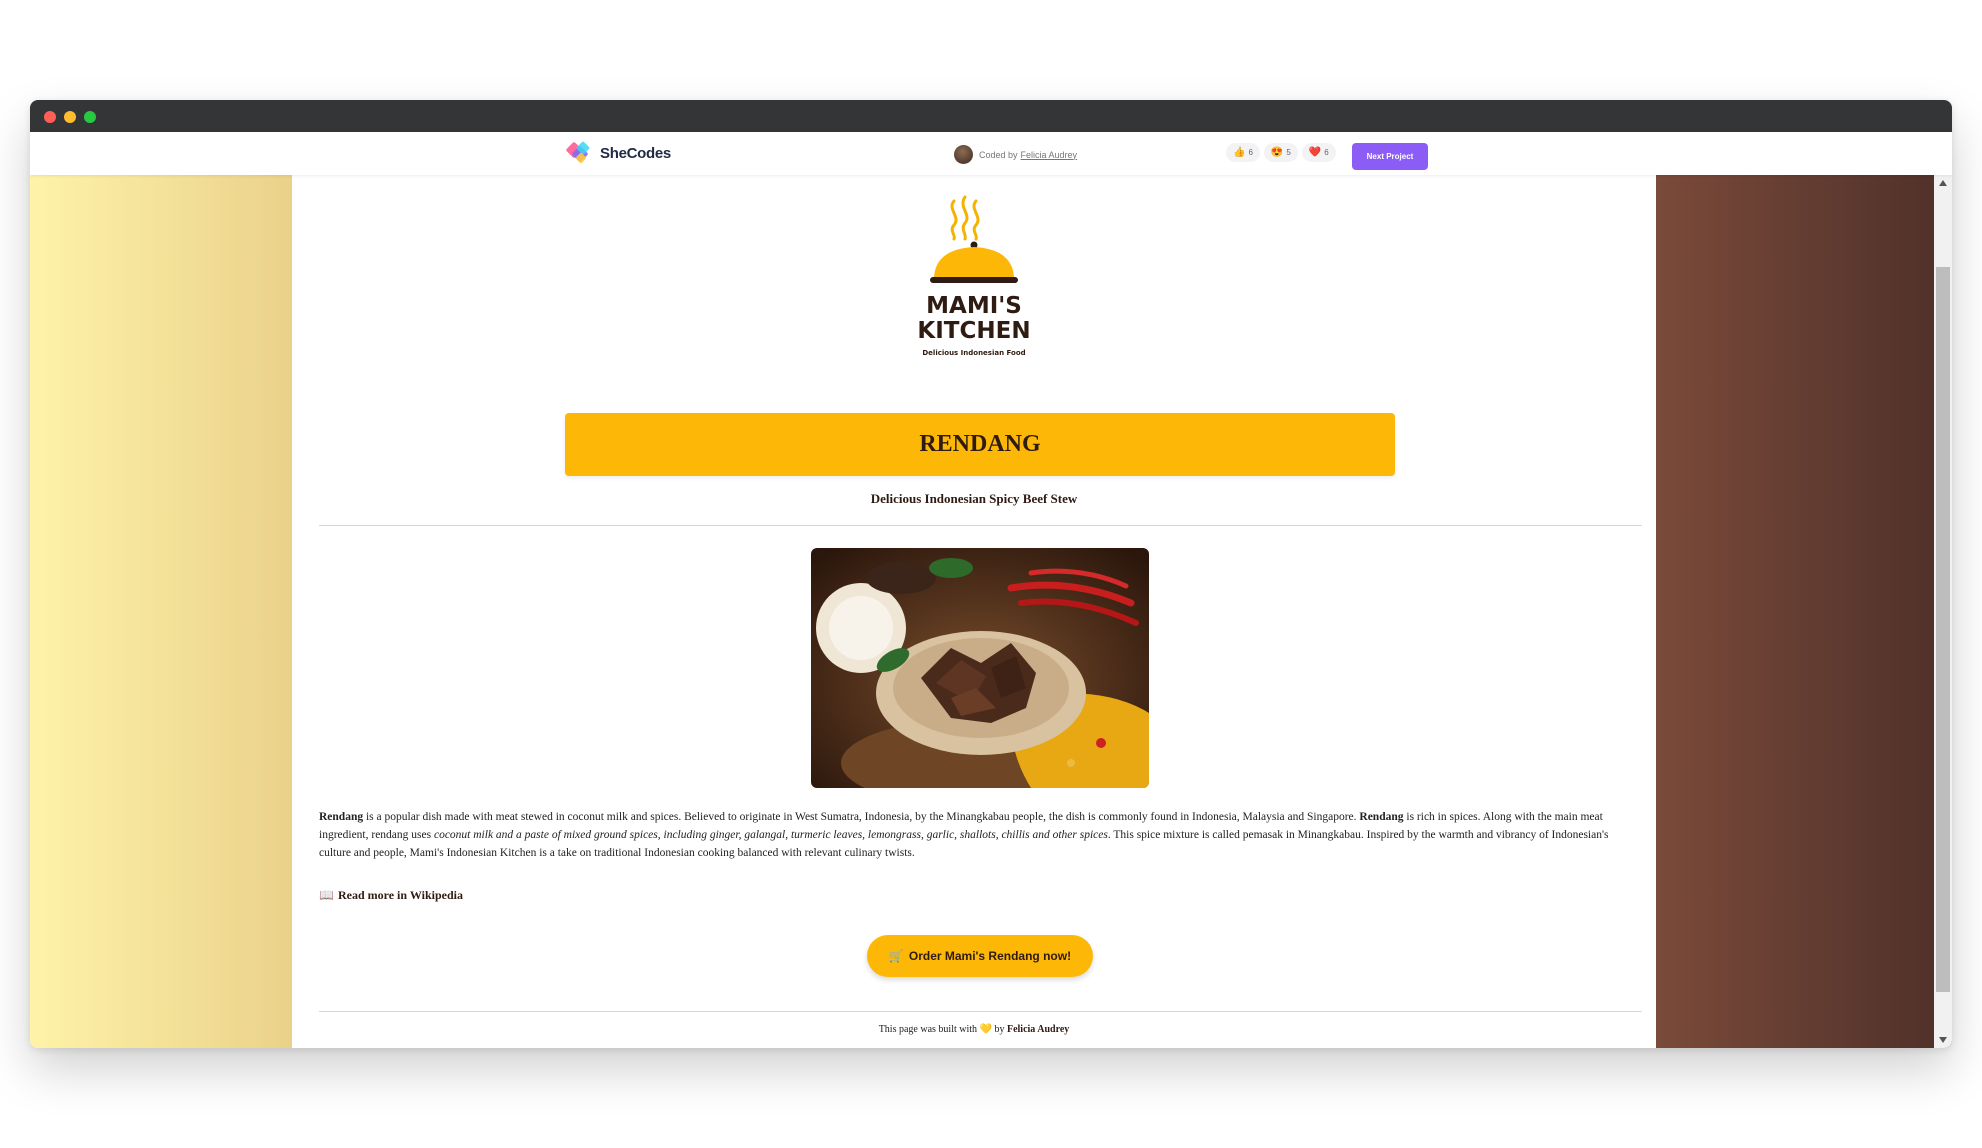 This screenshot has width=1982, height=1148. I want to click on footer-by: by, so click(999, 1029).